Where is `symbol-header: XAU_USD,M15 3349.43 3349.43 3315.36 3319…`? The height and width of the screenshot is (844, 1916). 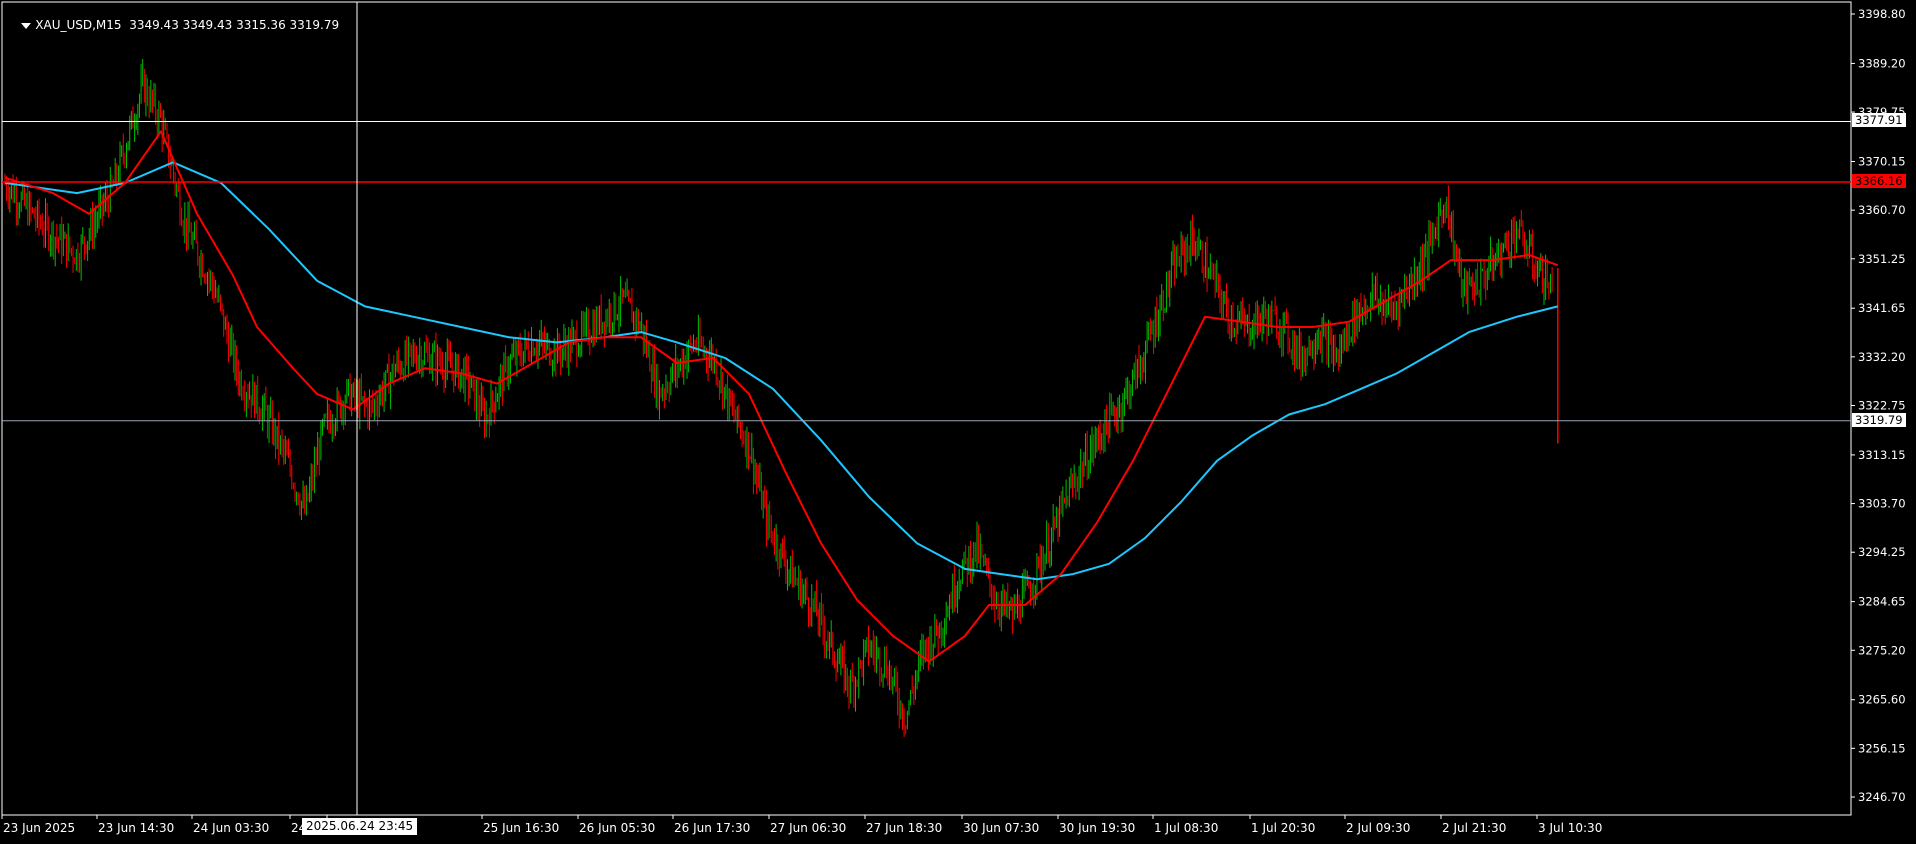 symbol-header: XAU_USD,M15 3349.43 3349.43 3315.36 3319… is located at coordinates (172, 25).